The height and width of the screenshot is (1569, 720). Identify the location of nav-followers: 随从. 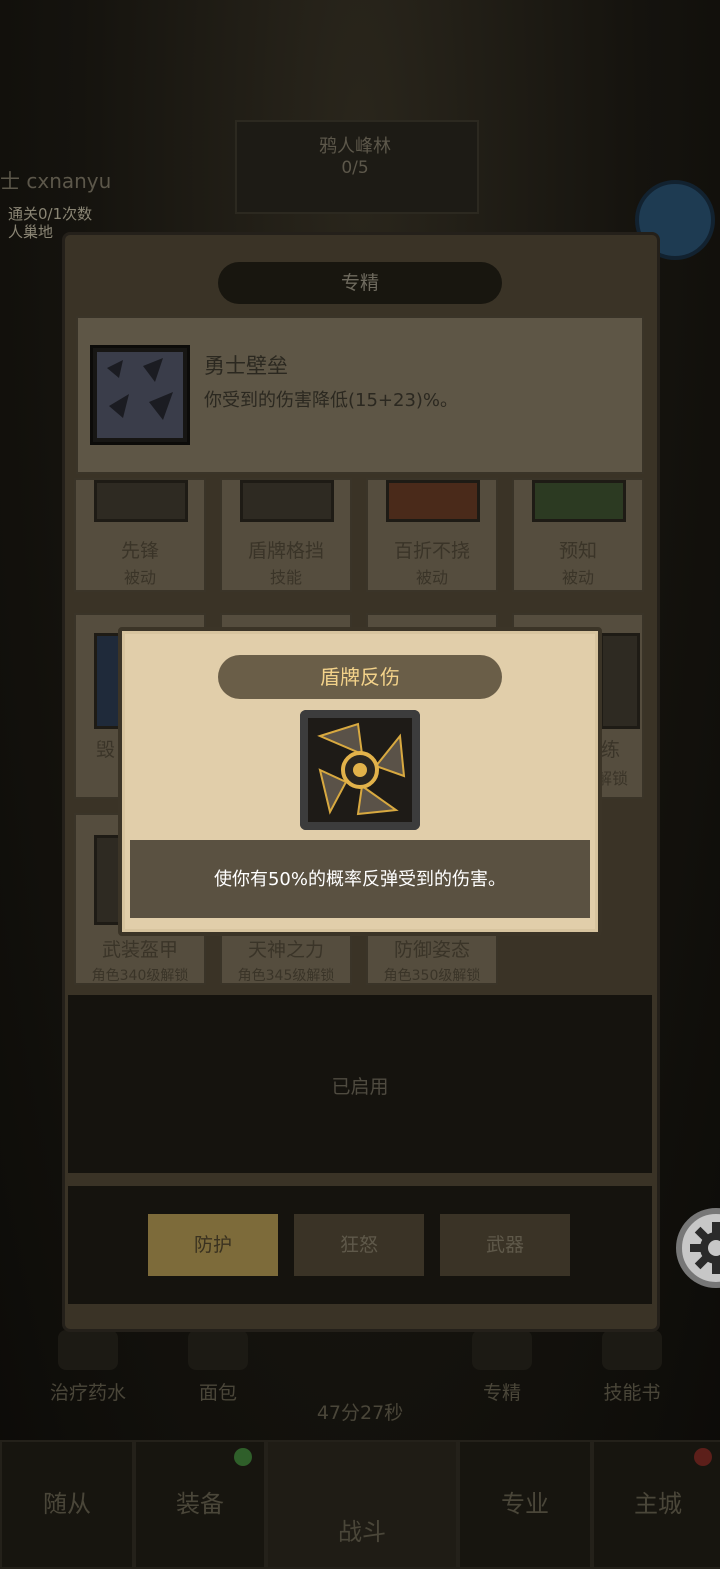
(67, 1504).